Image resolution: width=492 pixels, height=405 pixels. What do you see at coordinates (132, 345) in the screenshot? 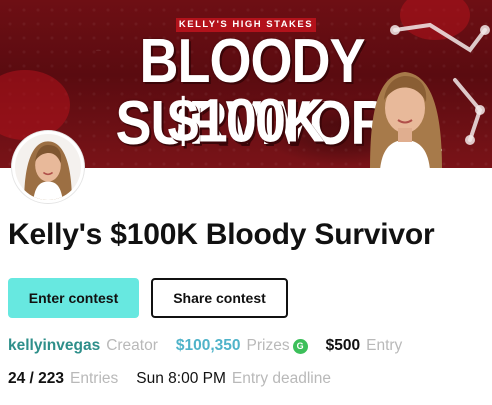
I see `creator-label: Creator` at bounding box center [132, 345].